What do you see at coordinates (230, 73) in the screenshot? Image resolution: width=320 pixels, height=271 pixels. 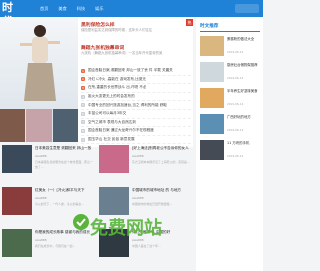 I see `sidebar-article: 厨房灶台储物架推荐 2019-06-14` at bounding box center [230, 73].